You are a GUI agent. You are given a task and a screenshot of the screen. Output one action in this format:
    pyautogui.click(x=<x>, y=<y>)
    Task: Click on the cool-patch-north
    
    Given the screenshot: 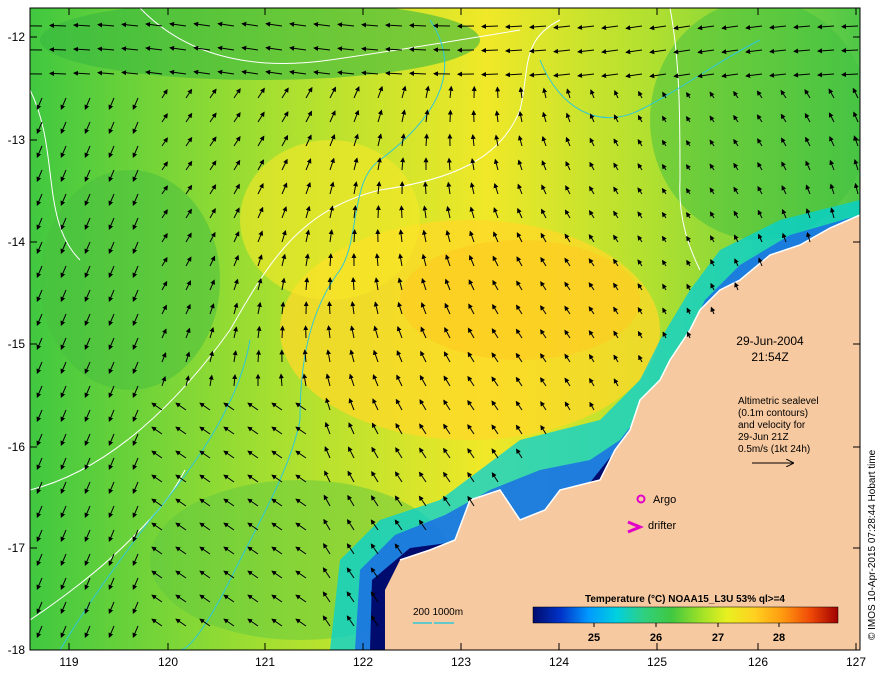 What is the action you would take?
    pyautogui.click(x=260, y=40)
    